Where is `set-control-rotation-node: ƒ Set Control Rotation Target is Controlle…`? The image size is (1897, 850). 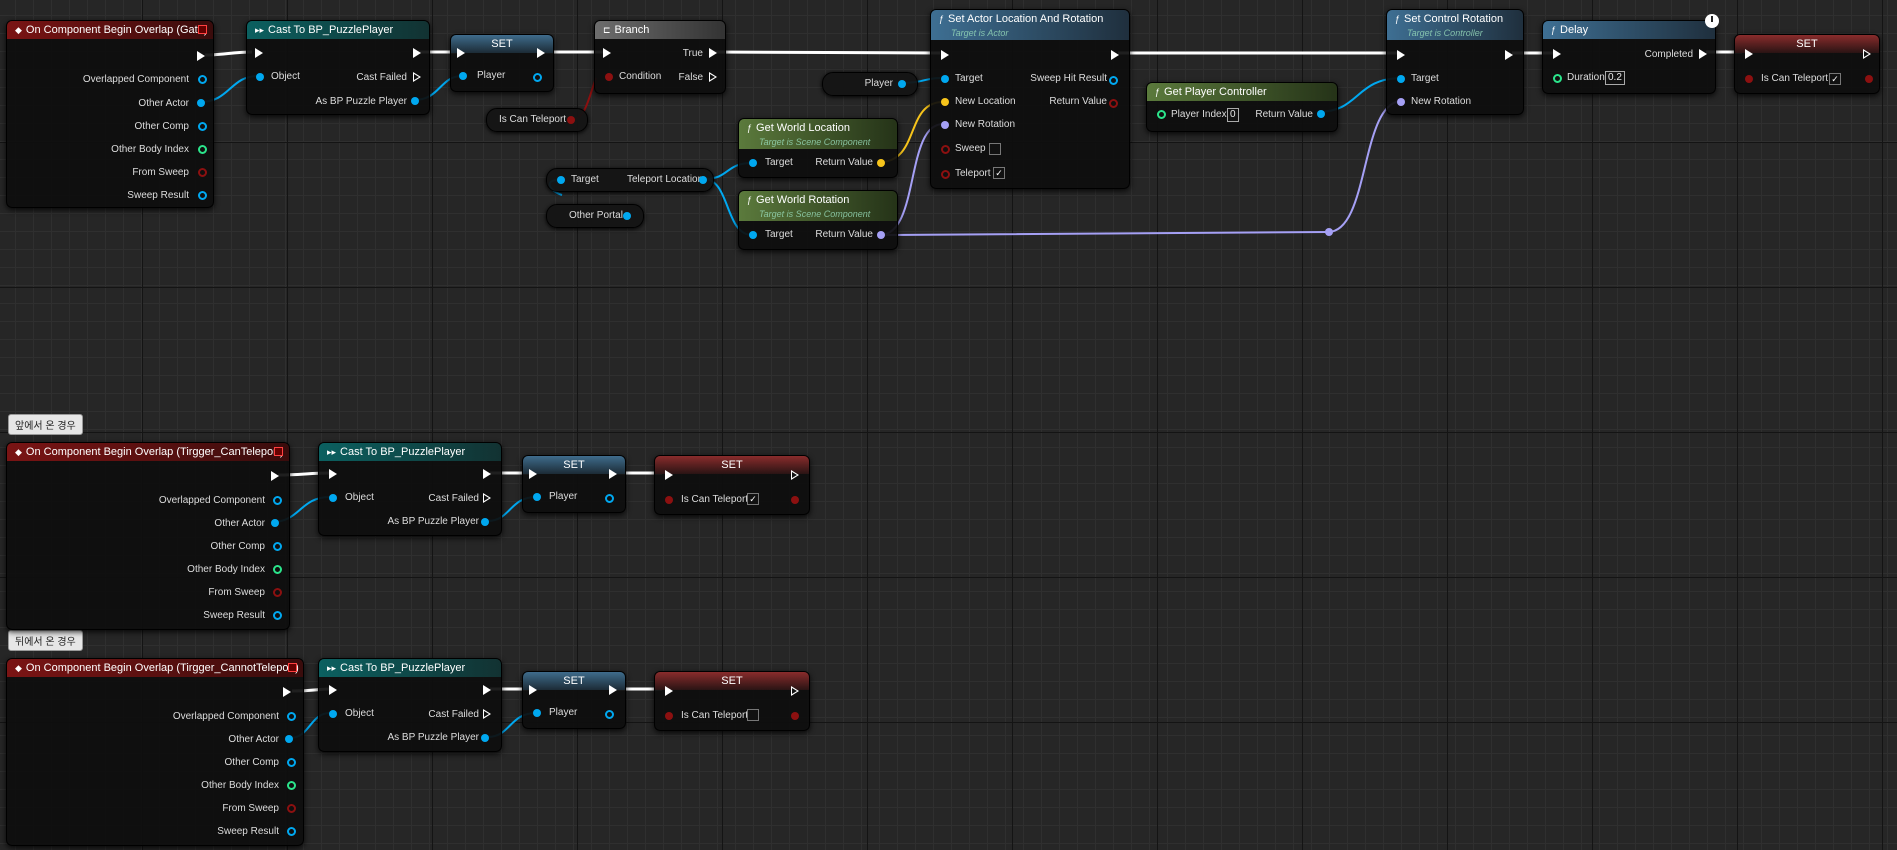
set-control-rotation-node: ƒ Set Control Rotation Target is Controlle… is located at coordinates (1455, 62).